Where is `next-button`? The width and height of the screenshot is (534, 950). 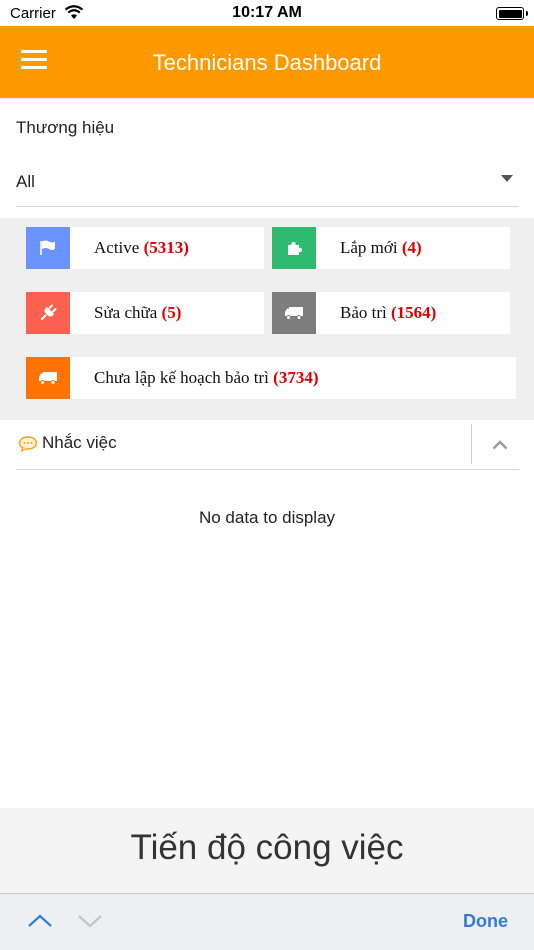 next-button is located at coordinates (90, 921).